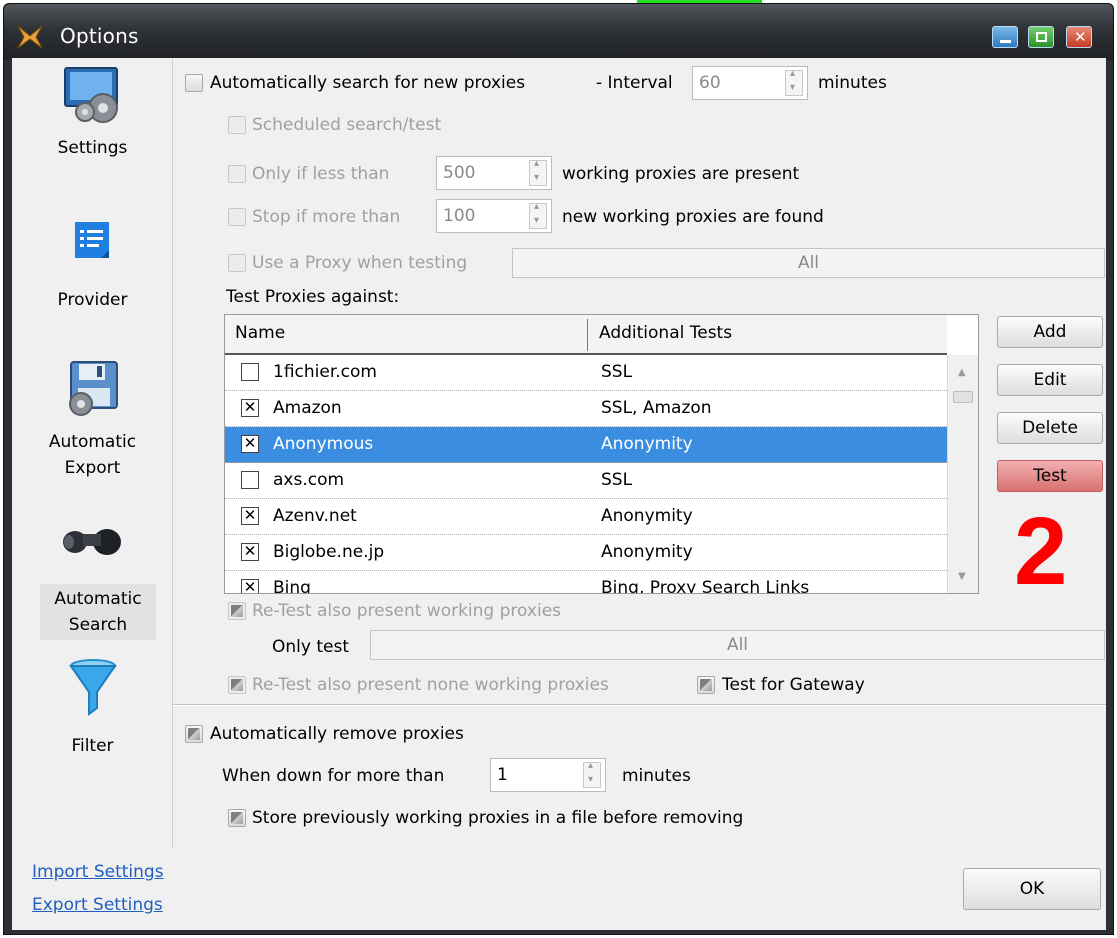 The height and width of the screenshot is (938, 1117). What do you see at coordinates (586, 553) in the screenshot?
I see `table-row: ✕ Biglobe.ne.jp Anonymity` at bounding box center [586, 553].